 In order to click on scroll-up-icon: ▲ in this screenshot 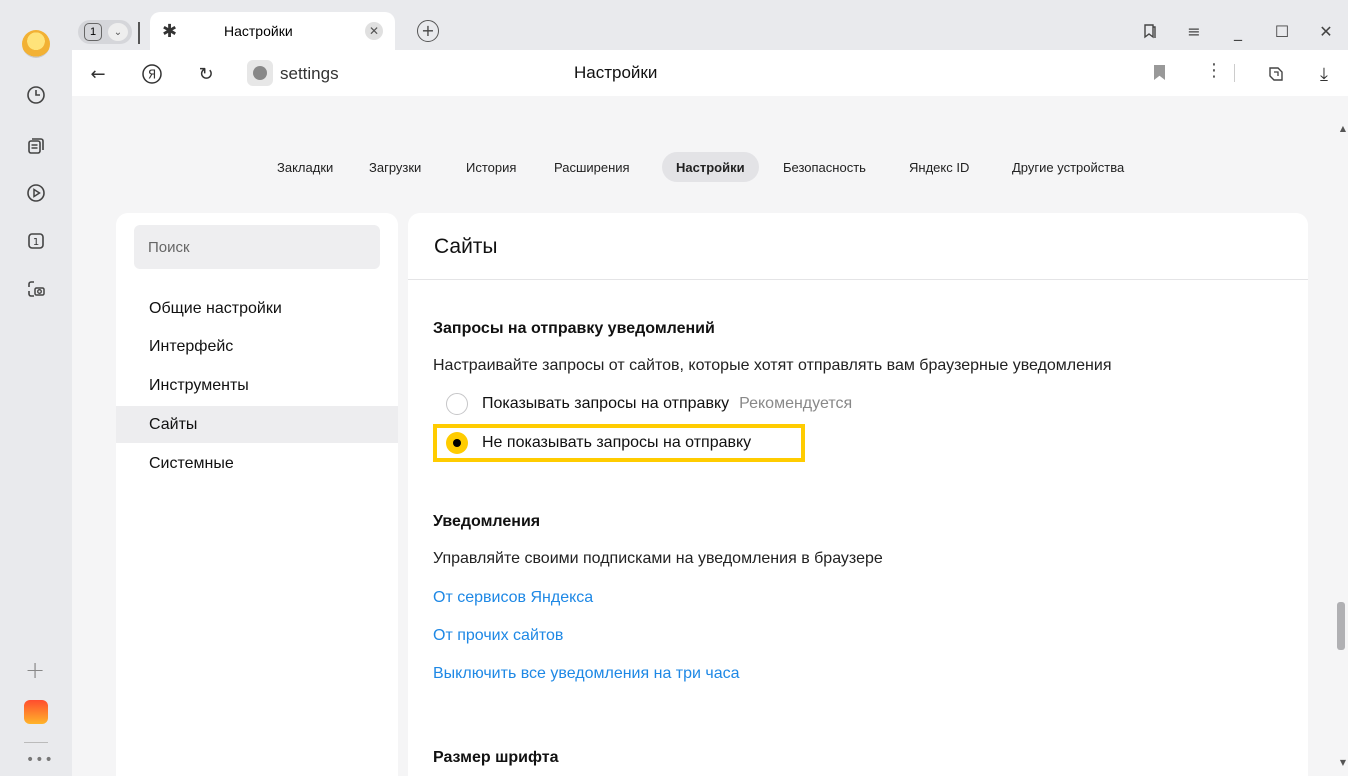, I will do `click(1343, 128)`.